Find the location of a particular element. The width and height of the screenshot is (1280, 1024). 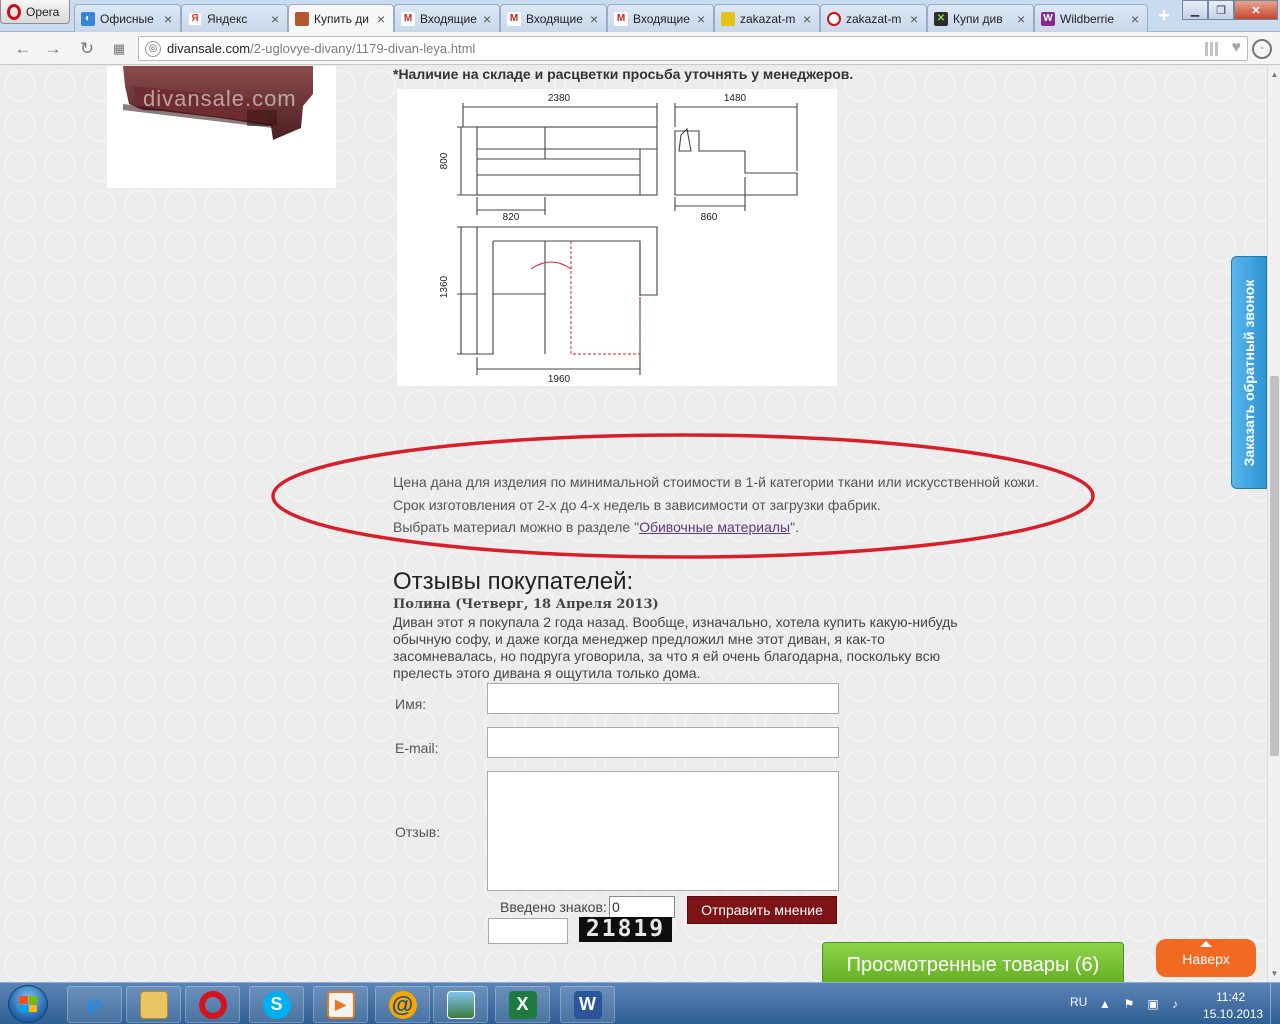

tab-divansale: Купить ди × is located at coordinates (341, 18).